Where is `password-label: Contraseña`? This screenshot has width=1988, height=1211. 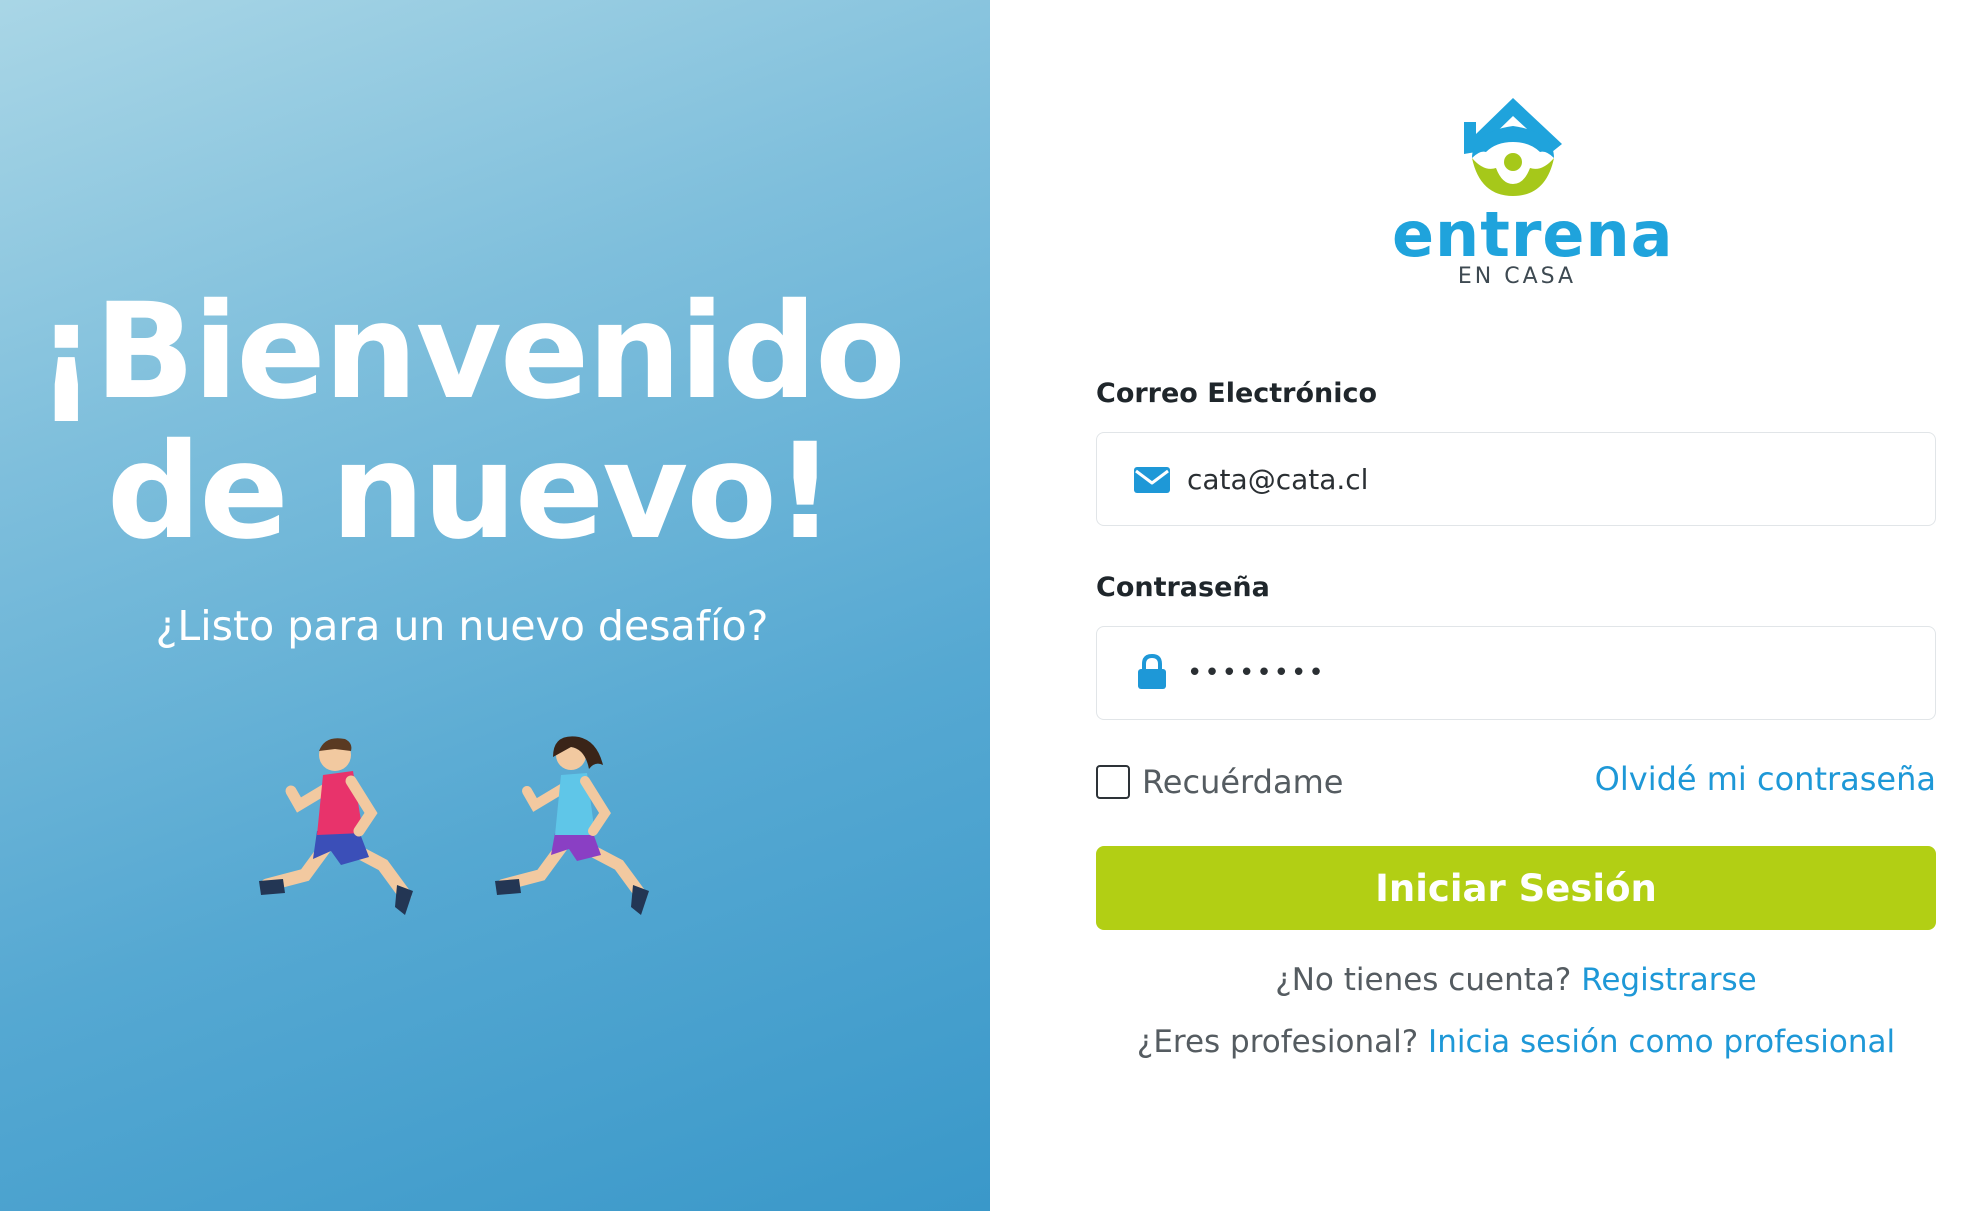 password-label: Contraseña is located at coordinates (1183, 587).